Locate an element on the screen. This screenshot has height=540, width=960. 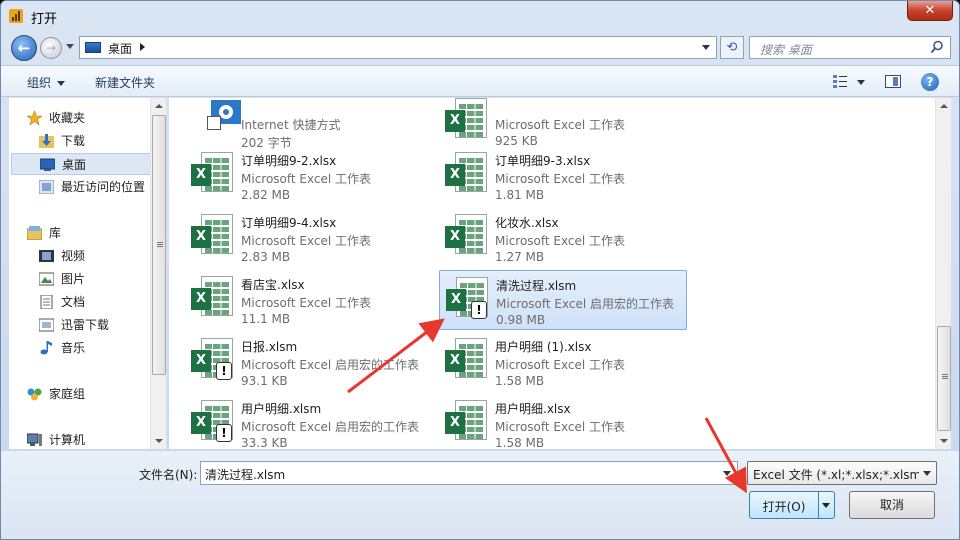
recent-pages-dropdown-icon is located at coordinates (70, 46).